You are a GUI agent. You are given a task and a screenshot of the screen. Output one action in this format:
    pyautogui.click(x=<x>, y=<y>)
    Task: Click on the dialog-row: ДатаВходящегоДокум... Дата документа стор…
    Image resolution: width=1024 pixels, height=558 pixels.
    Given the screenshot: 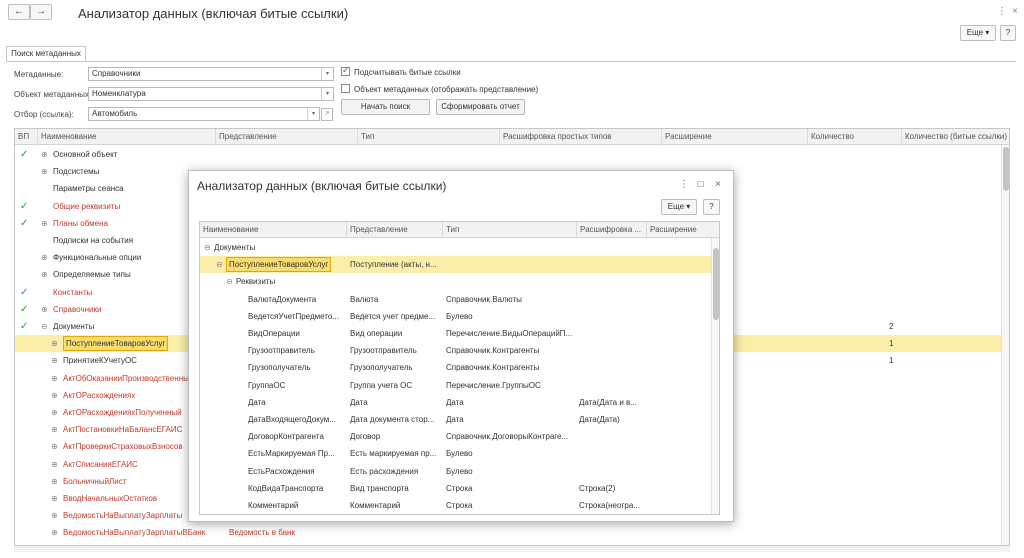 What is the action you would take?
    pyautogui.click(x=459, y=419)
    